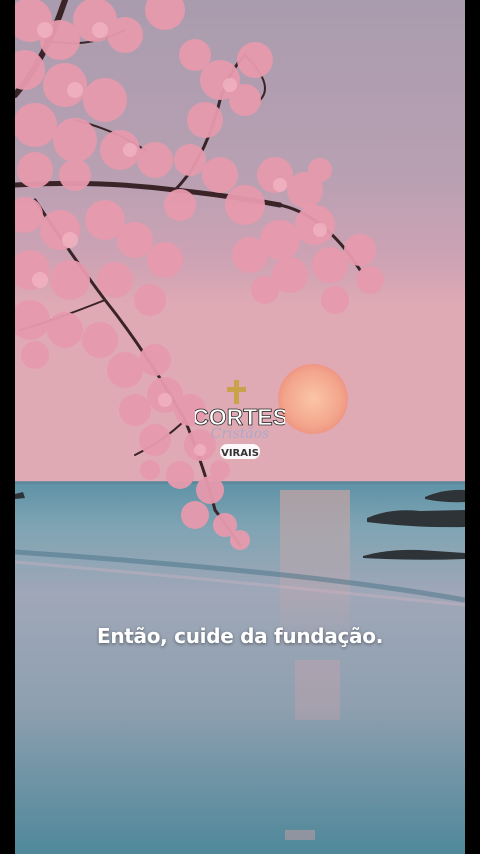 Image resolution: width=480 pixels, height=854 pixels. Describe the element at coordinates (239, 636) in the screenshot. I see `subtitle-caption: Então, cuide da fundação.` at that location.